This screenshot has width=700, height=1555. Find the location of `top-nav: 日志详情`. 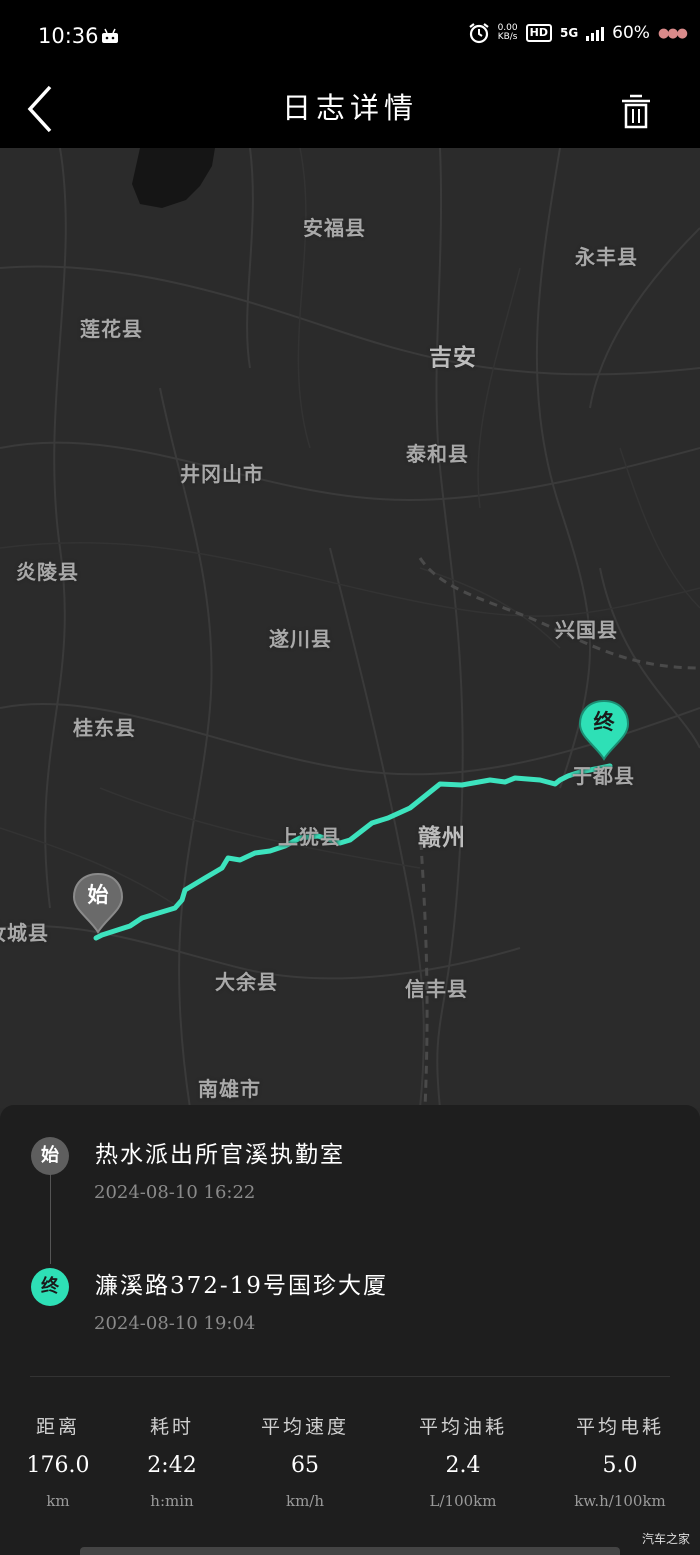

top-nav: 日志详情 is located at coordinates (350, 111).